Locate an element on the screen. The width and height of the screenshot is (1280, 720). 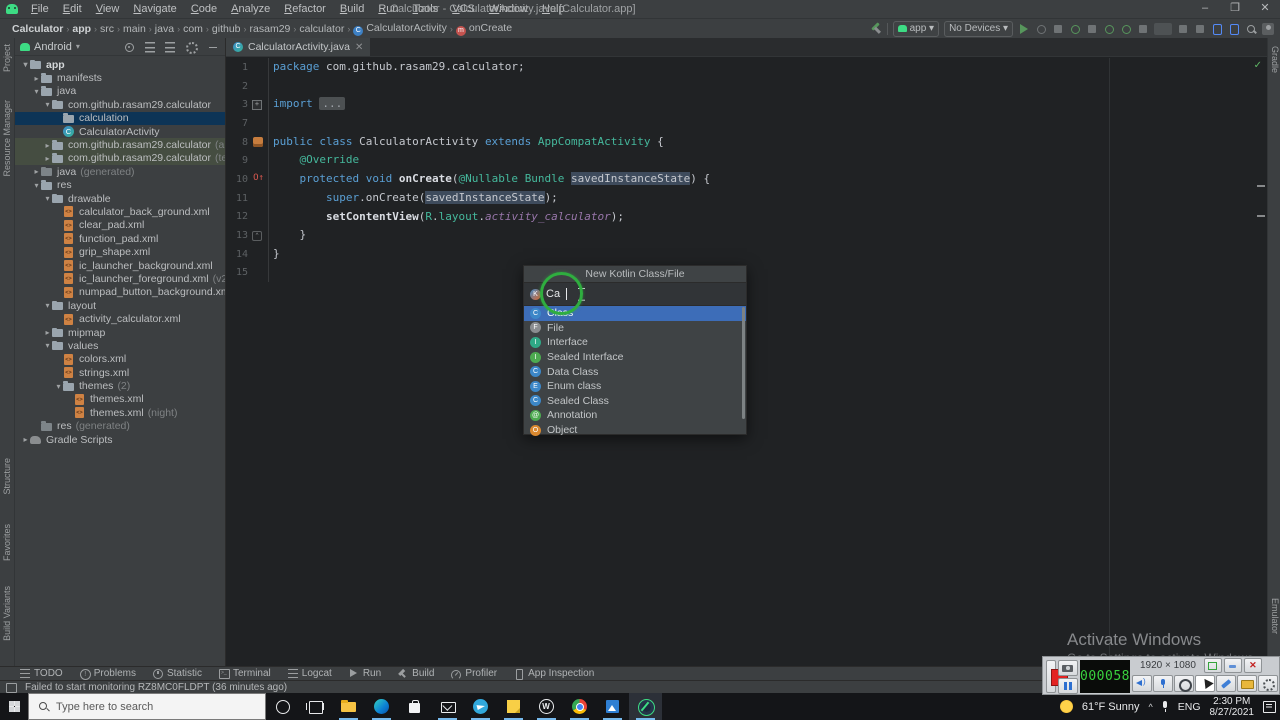
profiler-icon is located at coordinates (1109, 29).